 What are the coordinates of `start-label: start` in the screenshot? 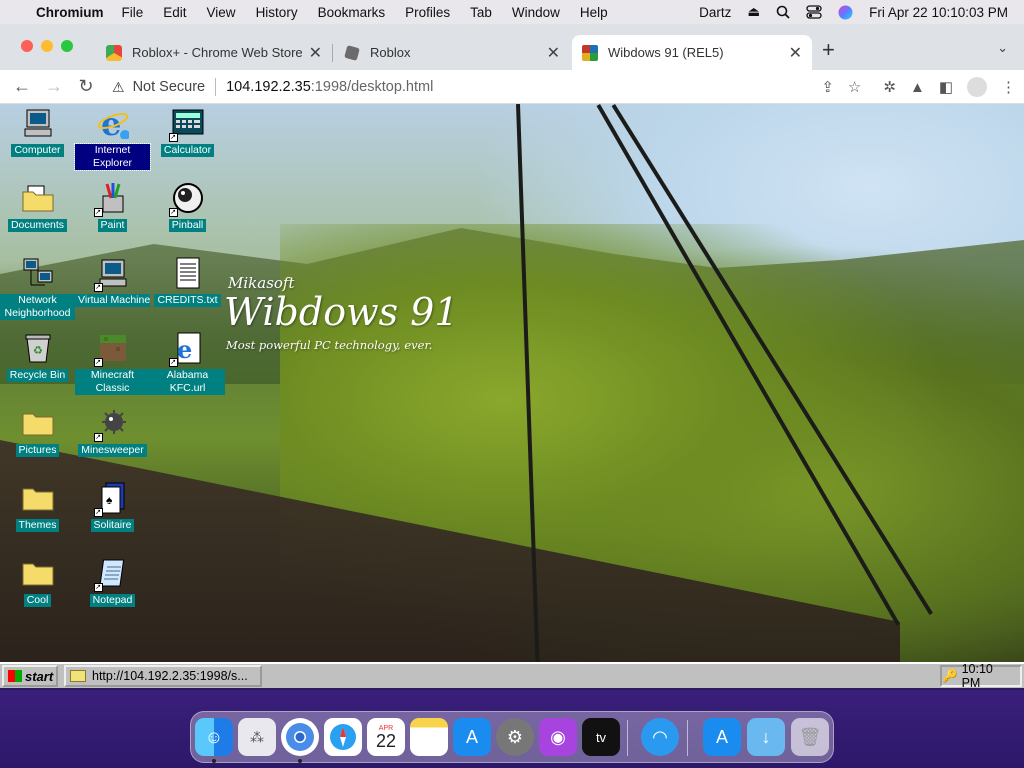 It's located at (39, 676).